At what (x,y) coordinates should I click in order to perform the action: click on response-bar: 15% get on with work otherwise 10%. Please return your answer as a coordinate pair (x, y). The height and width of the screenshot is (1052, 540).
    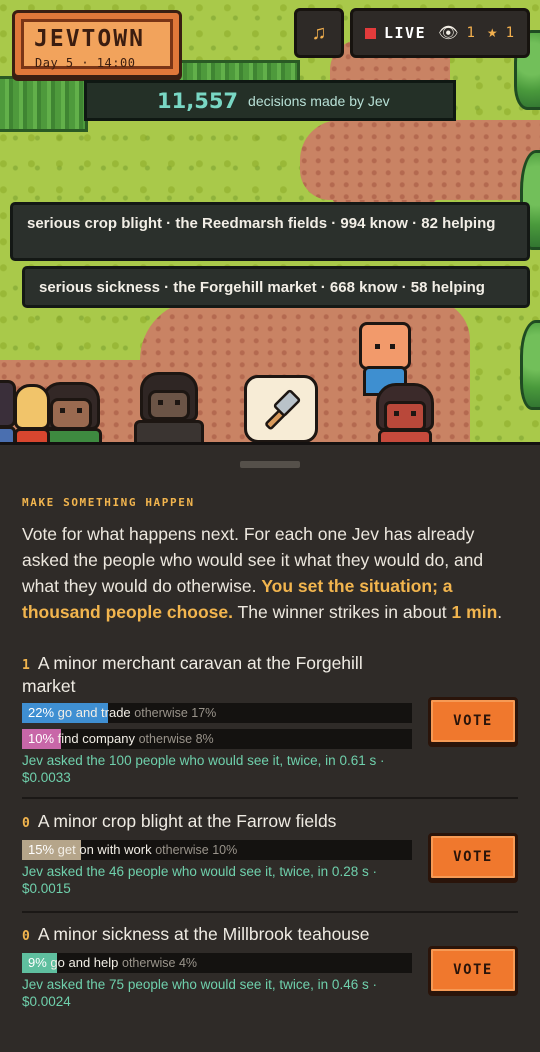
    Looking at the image, I should click on (217, 850).